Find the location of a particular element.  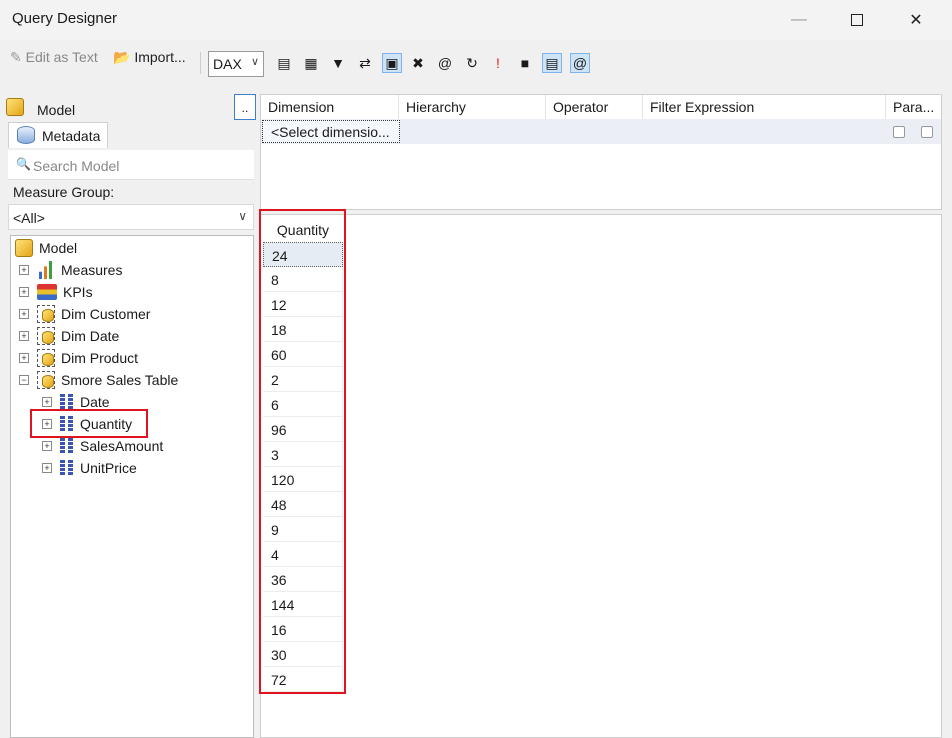

tree-node-label: Date is located at coordinates (95, 402).